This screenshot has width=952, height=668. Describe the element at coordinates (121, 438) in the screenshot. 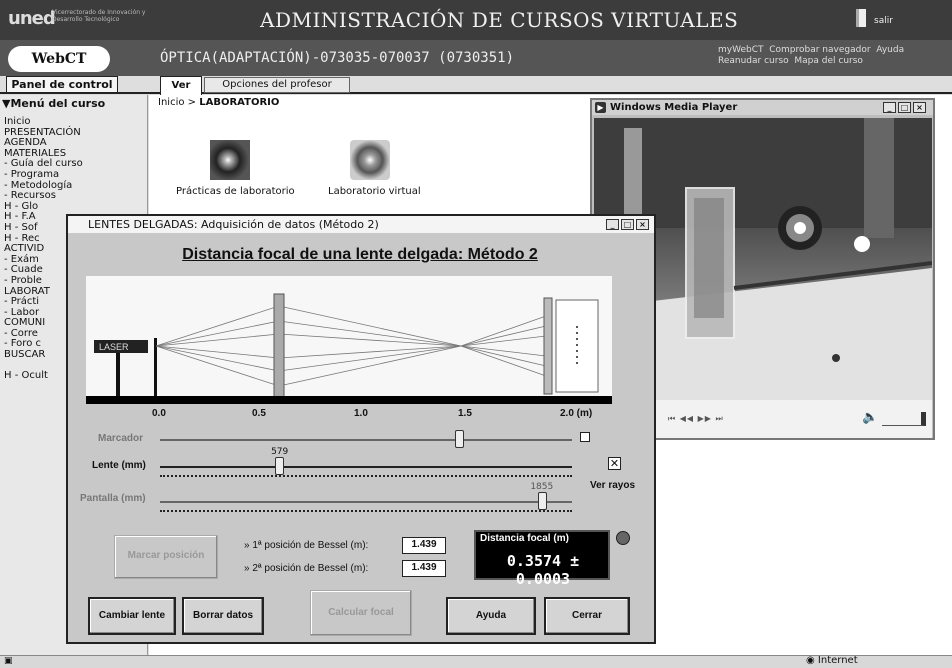

I see `marker-label: Marcador` at that location.